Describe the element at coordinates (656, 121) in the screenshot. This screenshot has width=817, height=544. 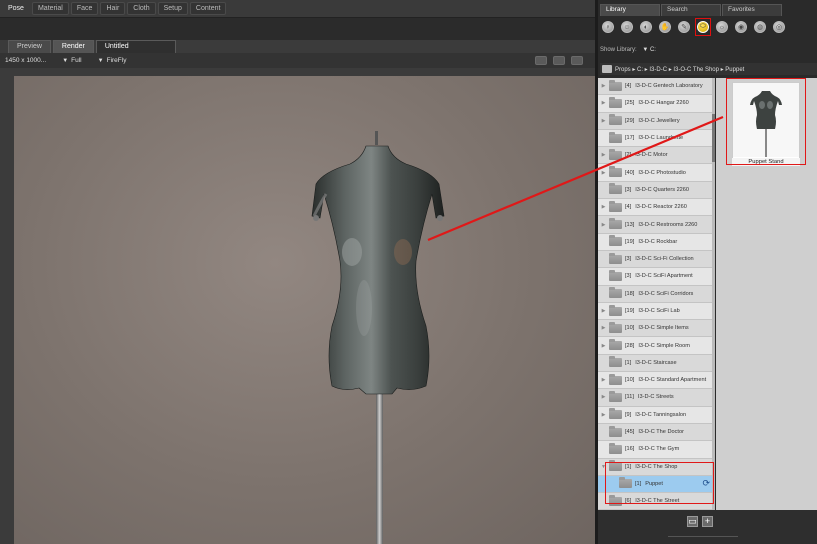
I see `tree-row: ▶ [29] I3-D-C Jewellery` at that location.